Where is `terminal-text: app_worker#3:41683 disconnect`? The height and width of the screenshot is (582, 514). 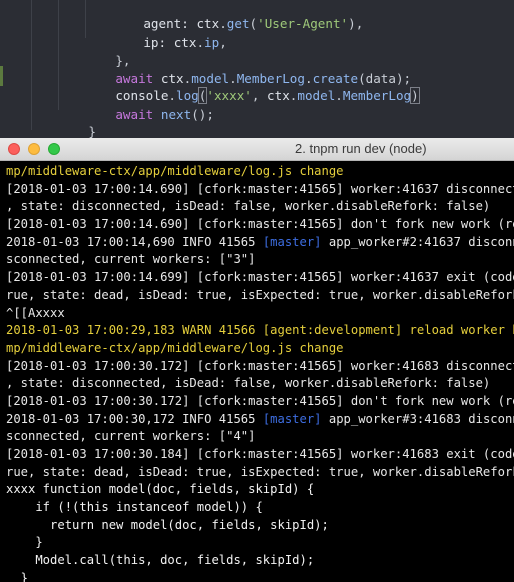
terminal-text: app_worker#3:41683 disconnect is located at coordinates (421, 418).